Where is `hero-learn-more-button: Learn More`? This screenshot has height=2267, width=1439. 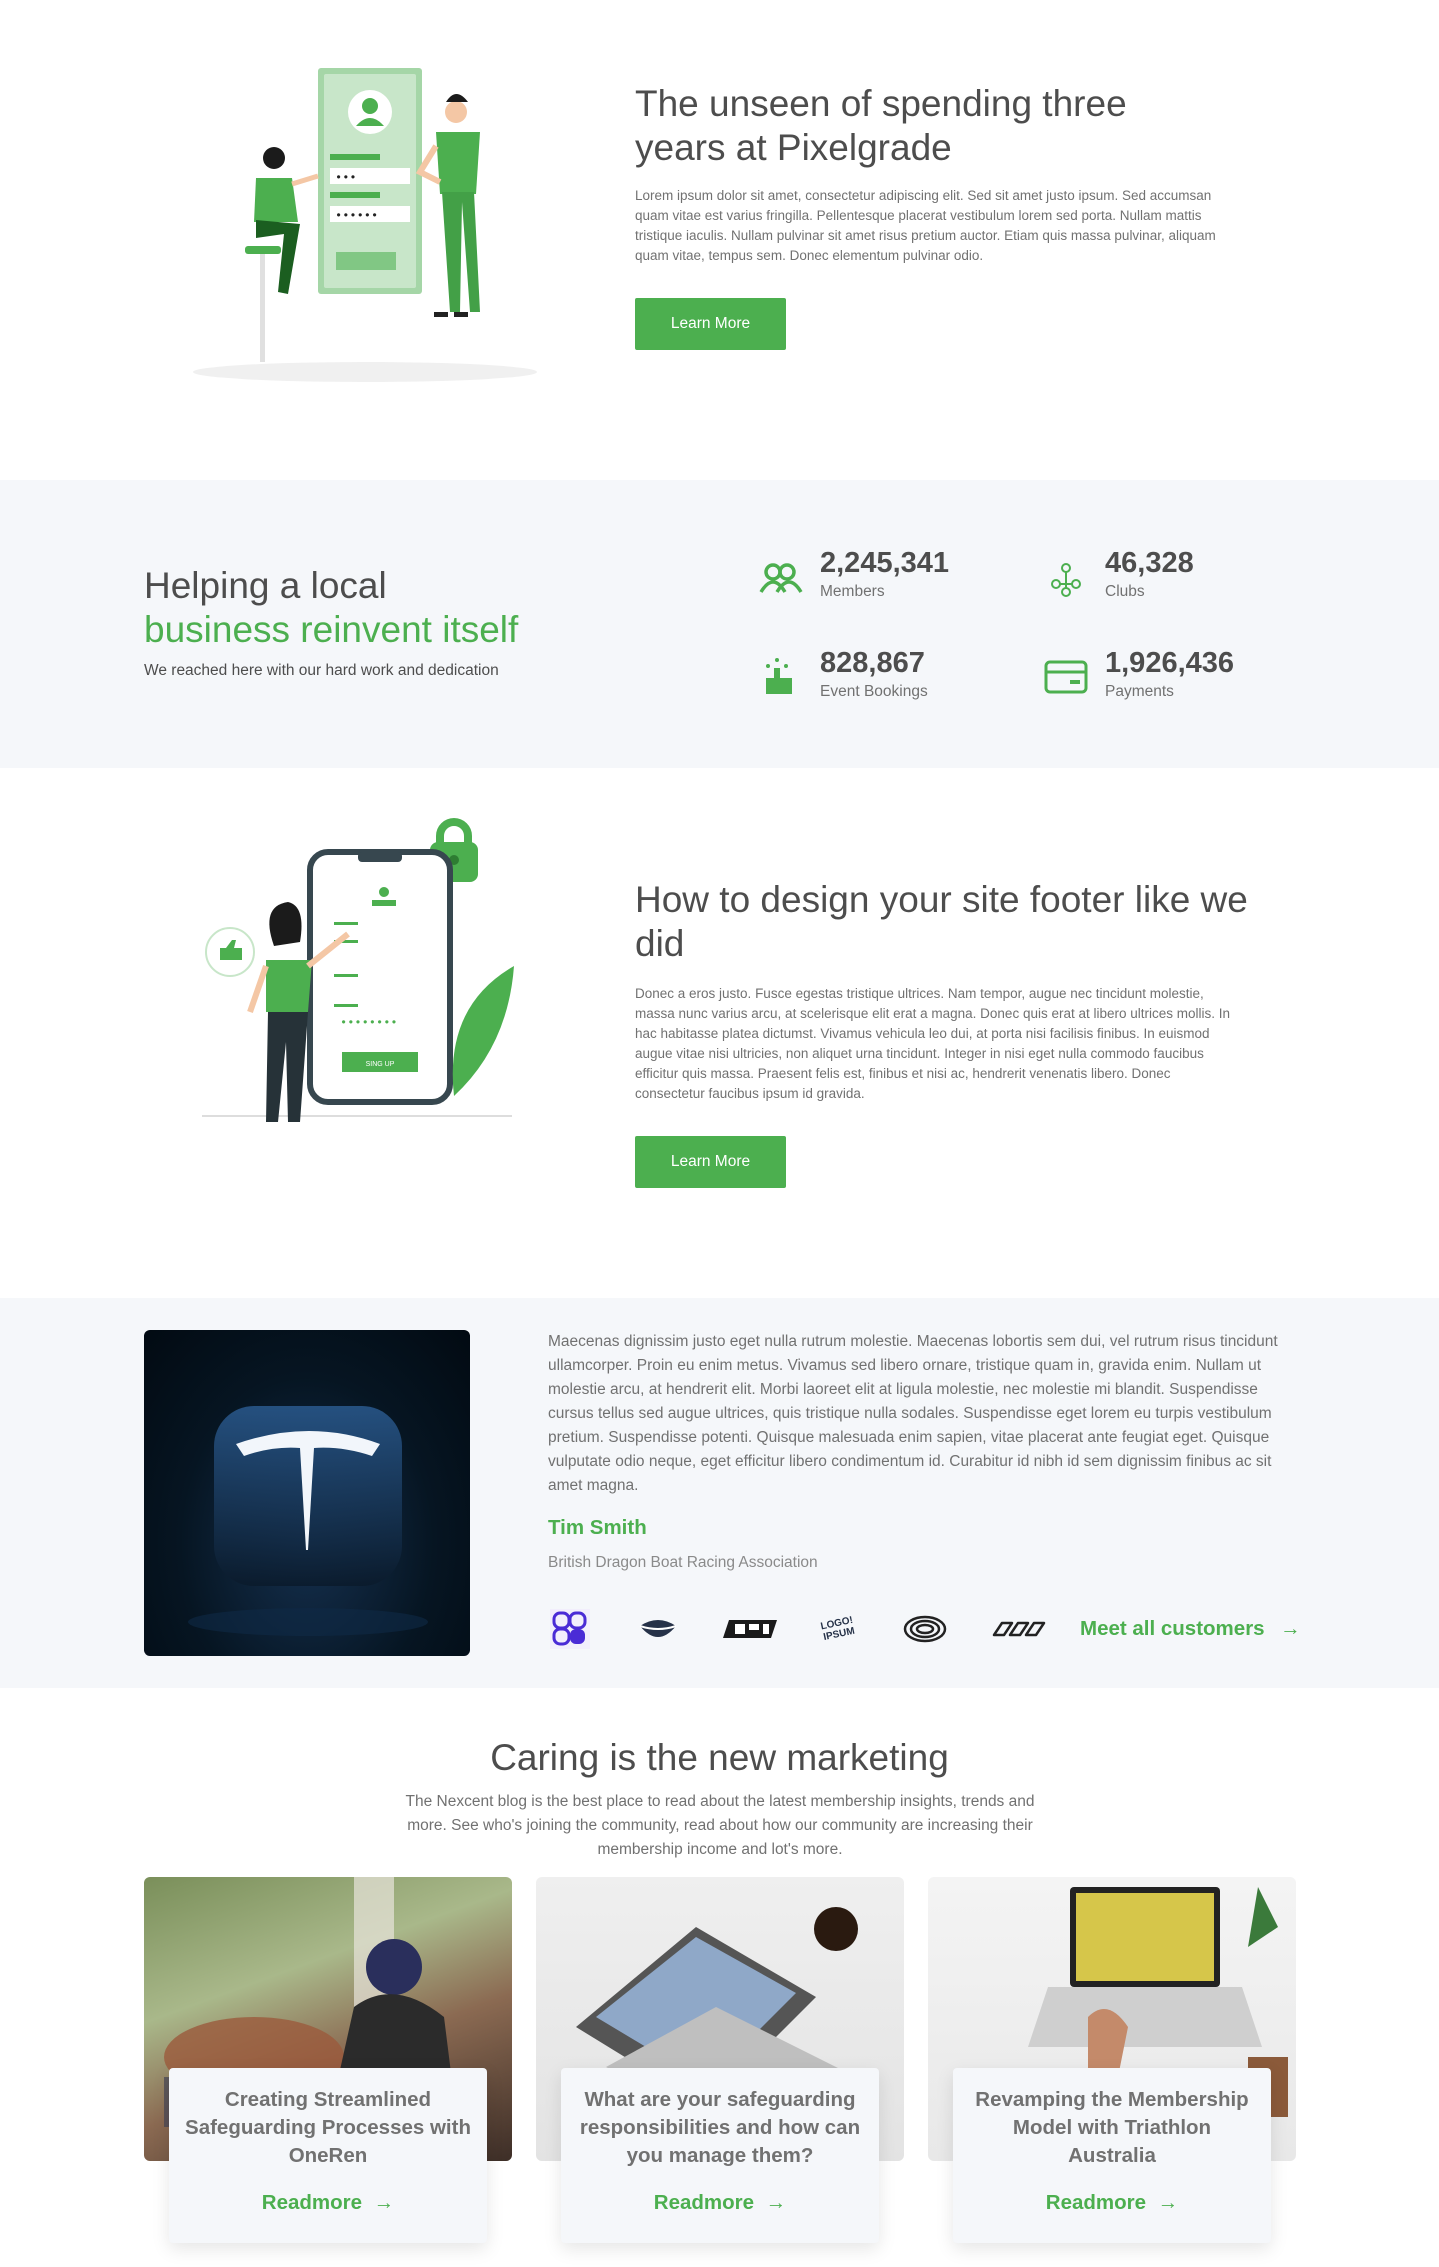 hero-learn-more-button: Learn More is located at coordinates (710, 324).